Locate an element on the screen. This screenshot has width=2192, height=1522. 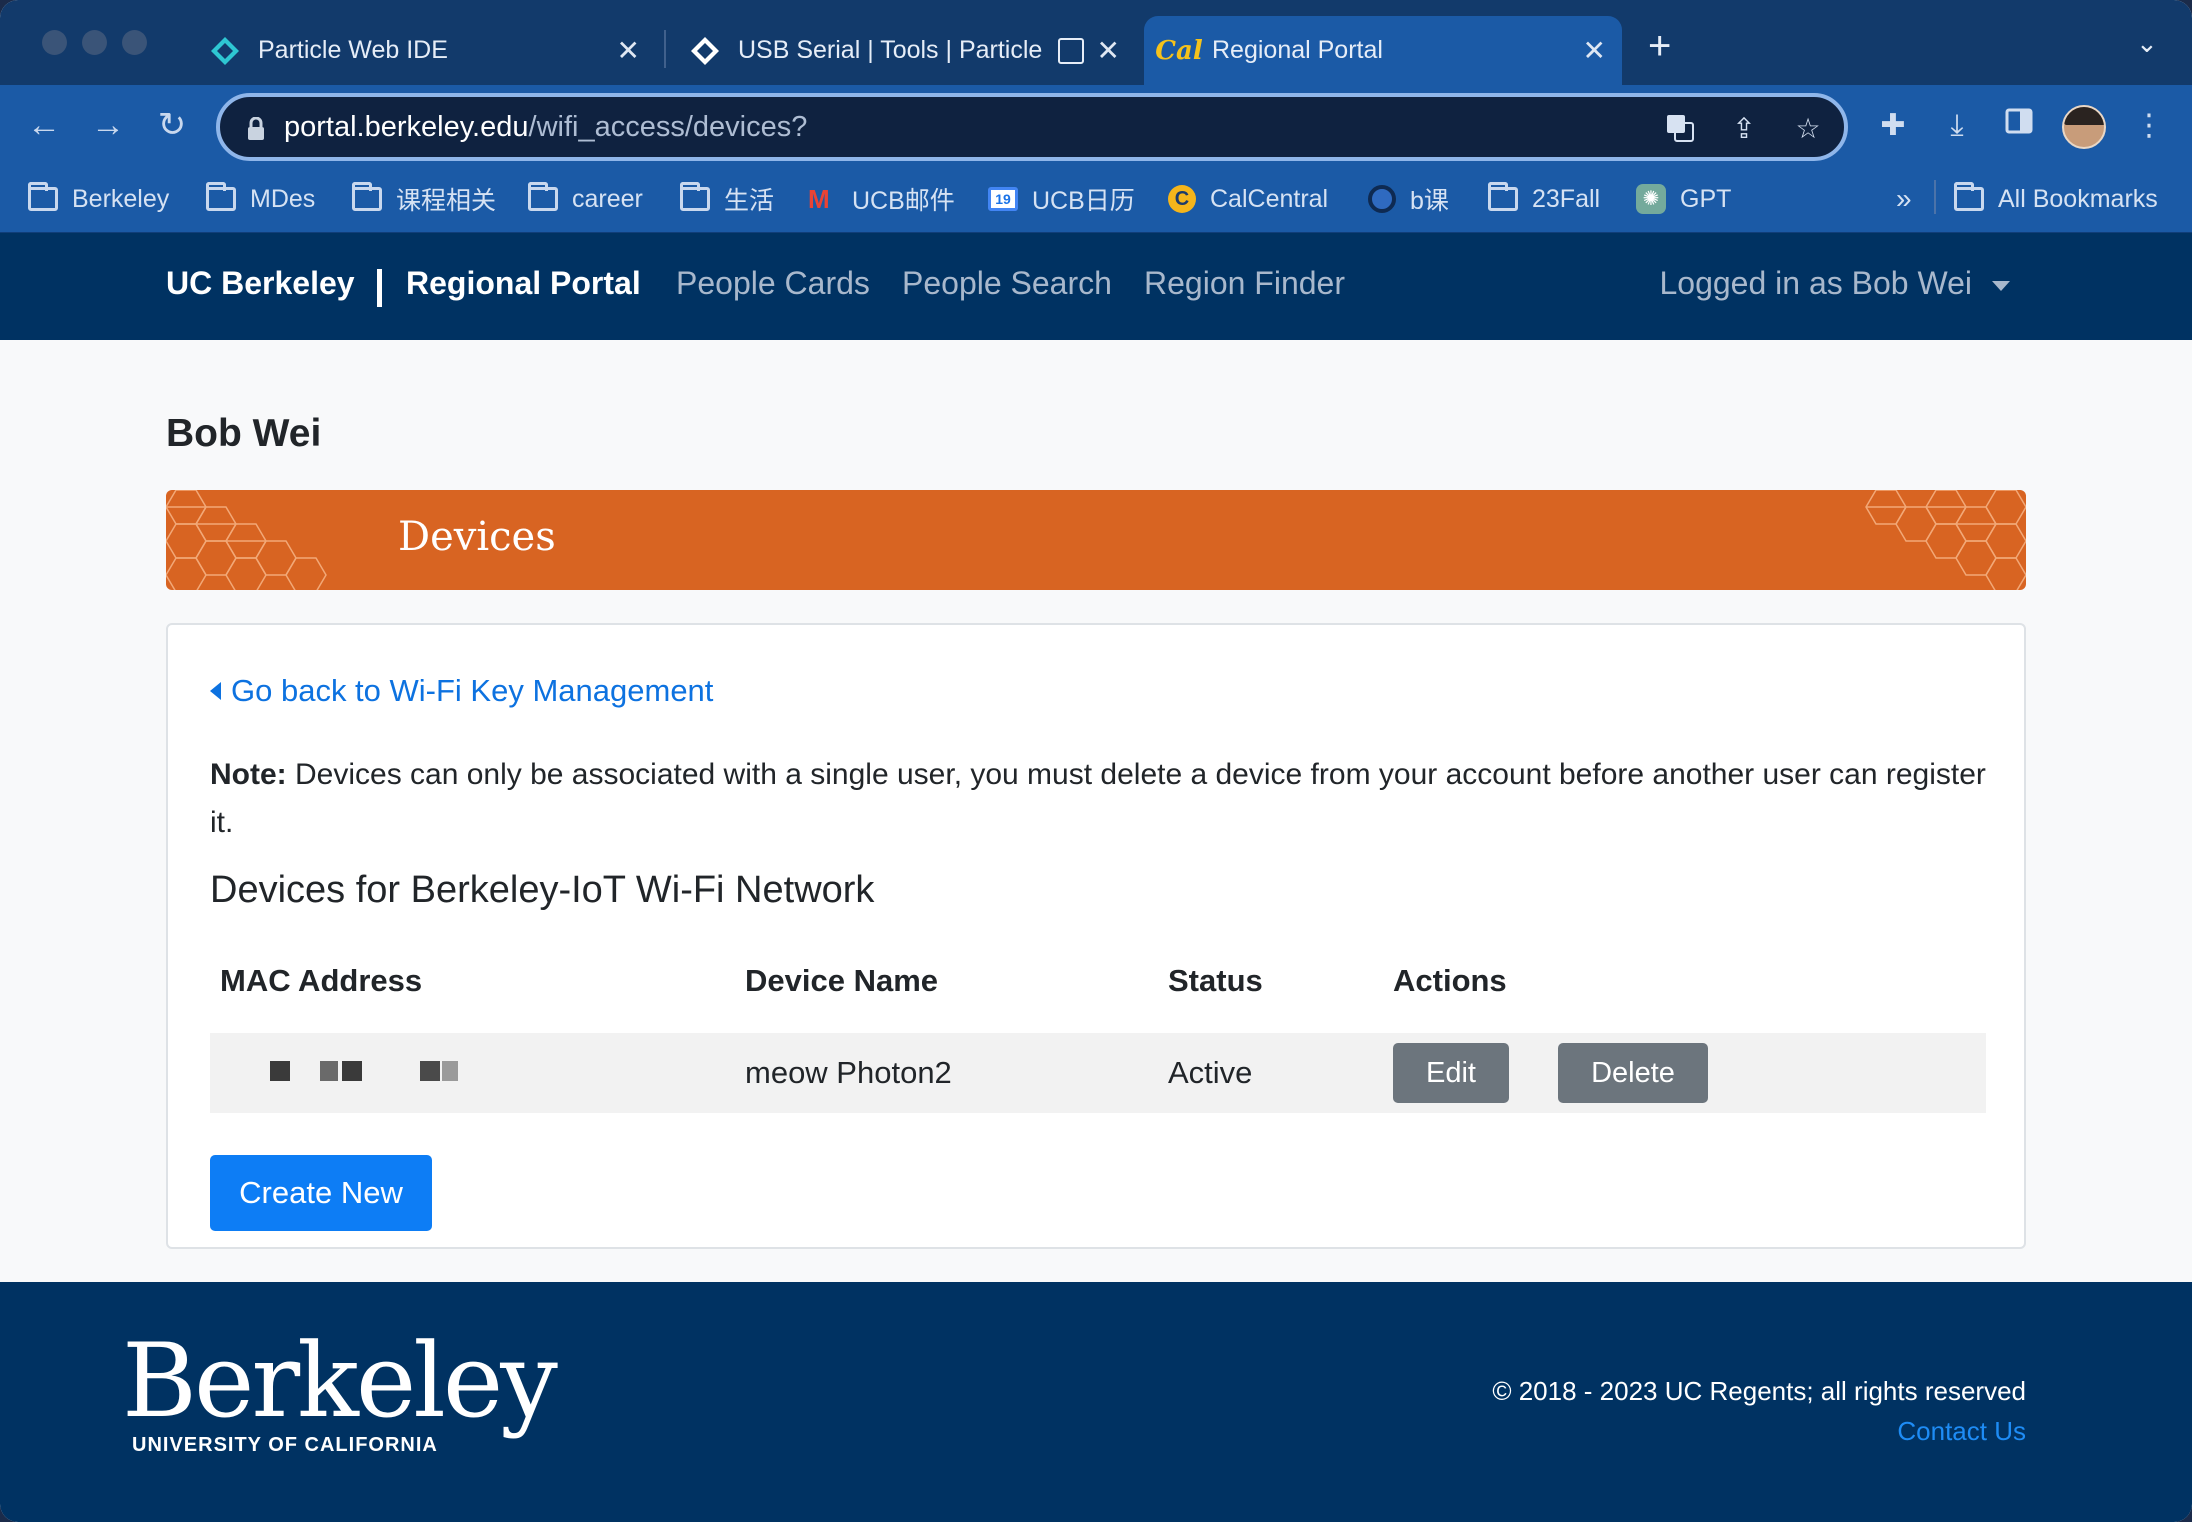
window-maximize-dot is located at coordinates (134, 42).